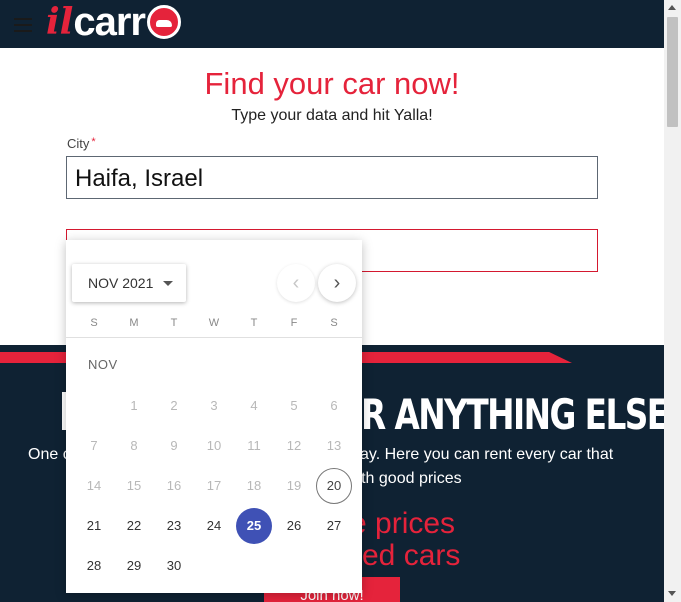 This screenshot has height=602, width=681. What do you see at coordinates (94, 485) in the screenshot?
I see `calendar-day: 14` at bounding box center [94, 485].